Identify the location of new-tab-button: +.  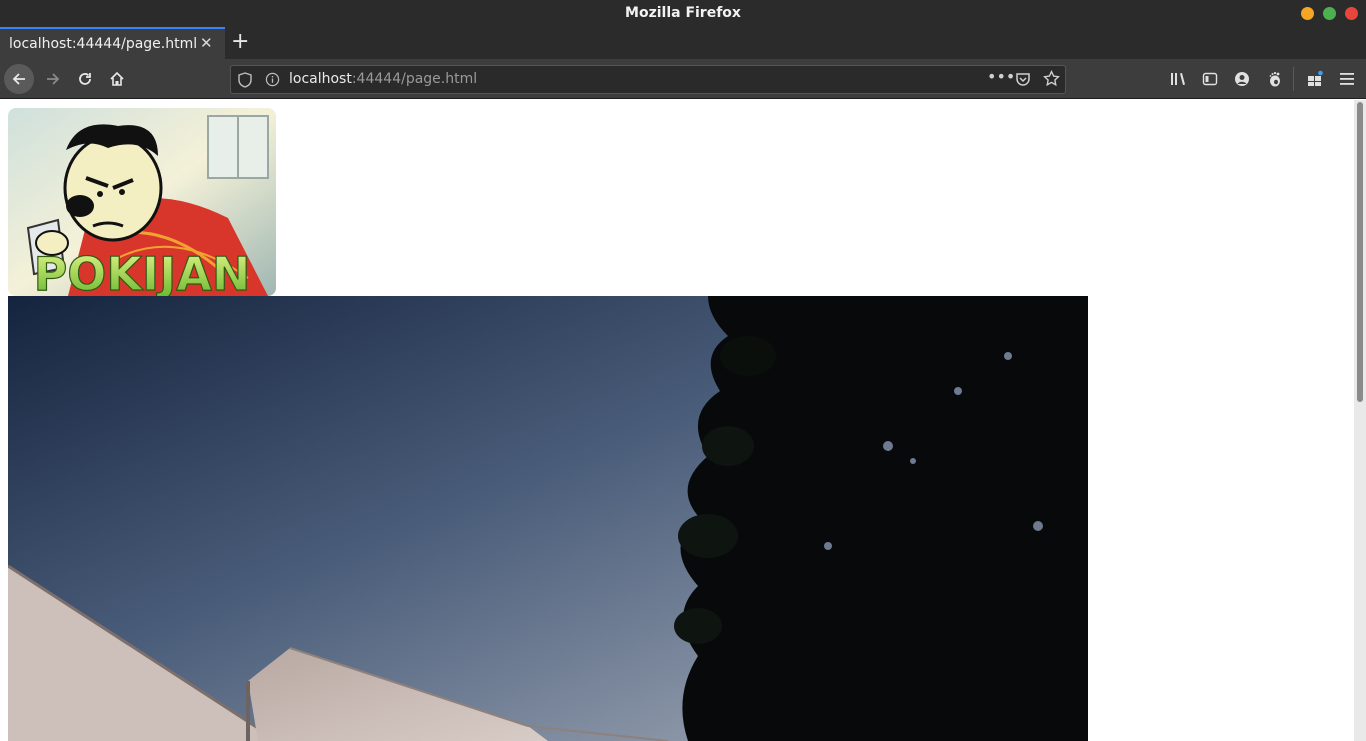
(240, 41).